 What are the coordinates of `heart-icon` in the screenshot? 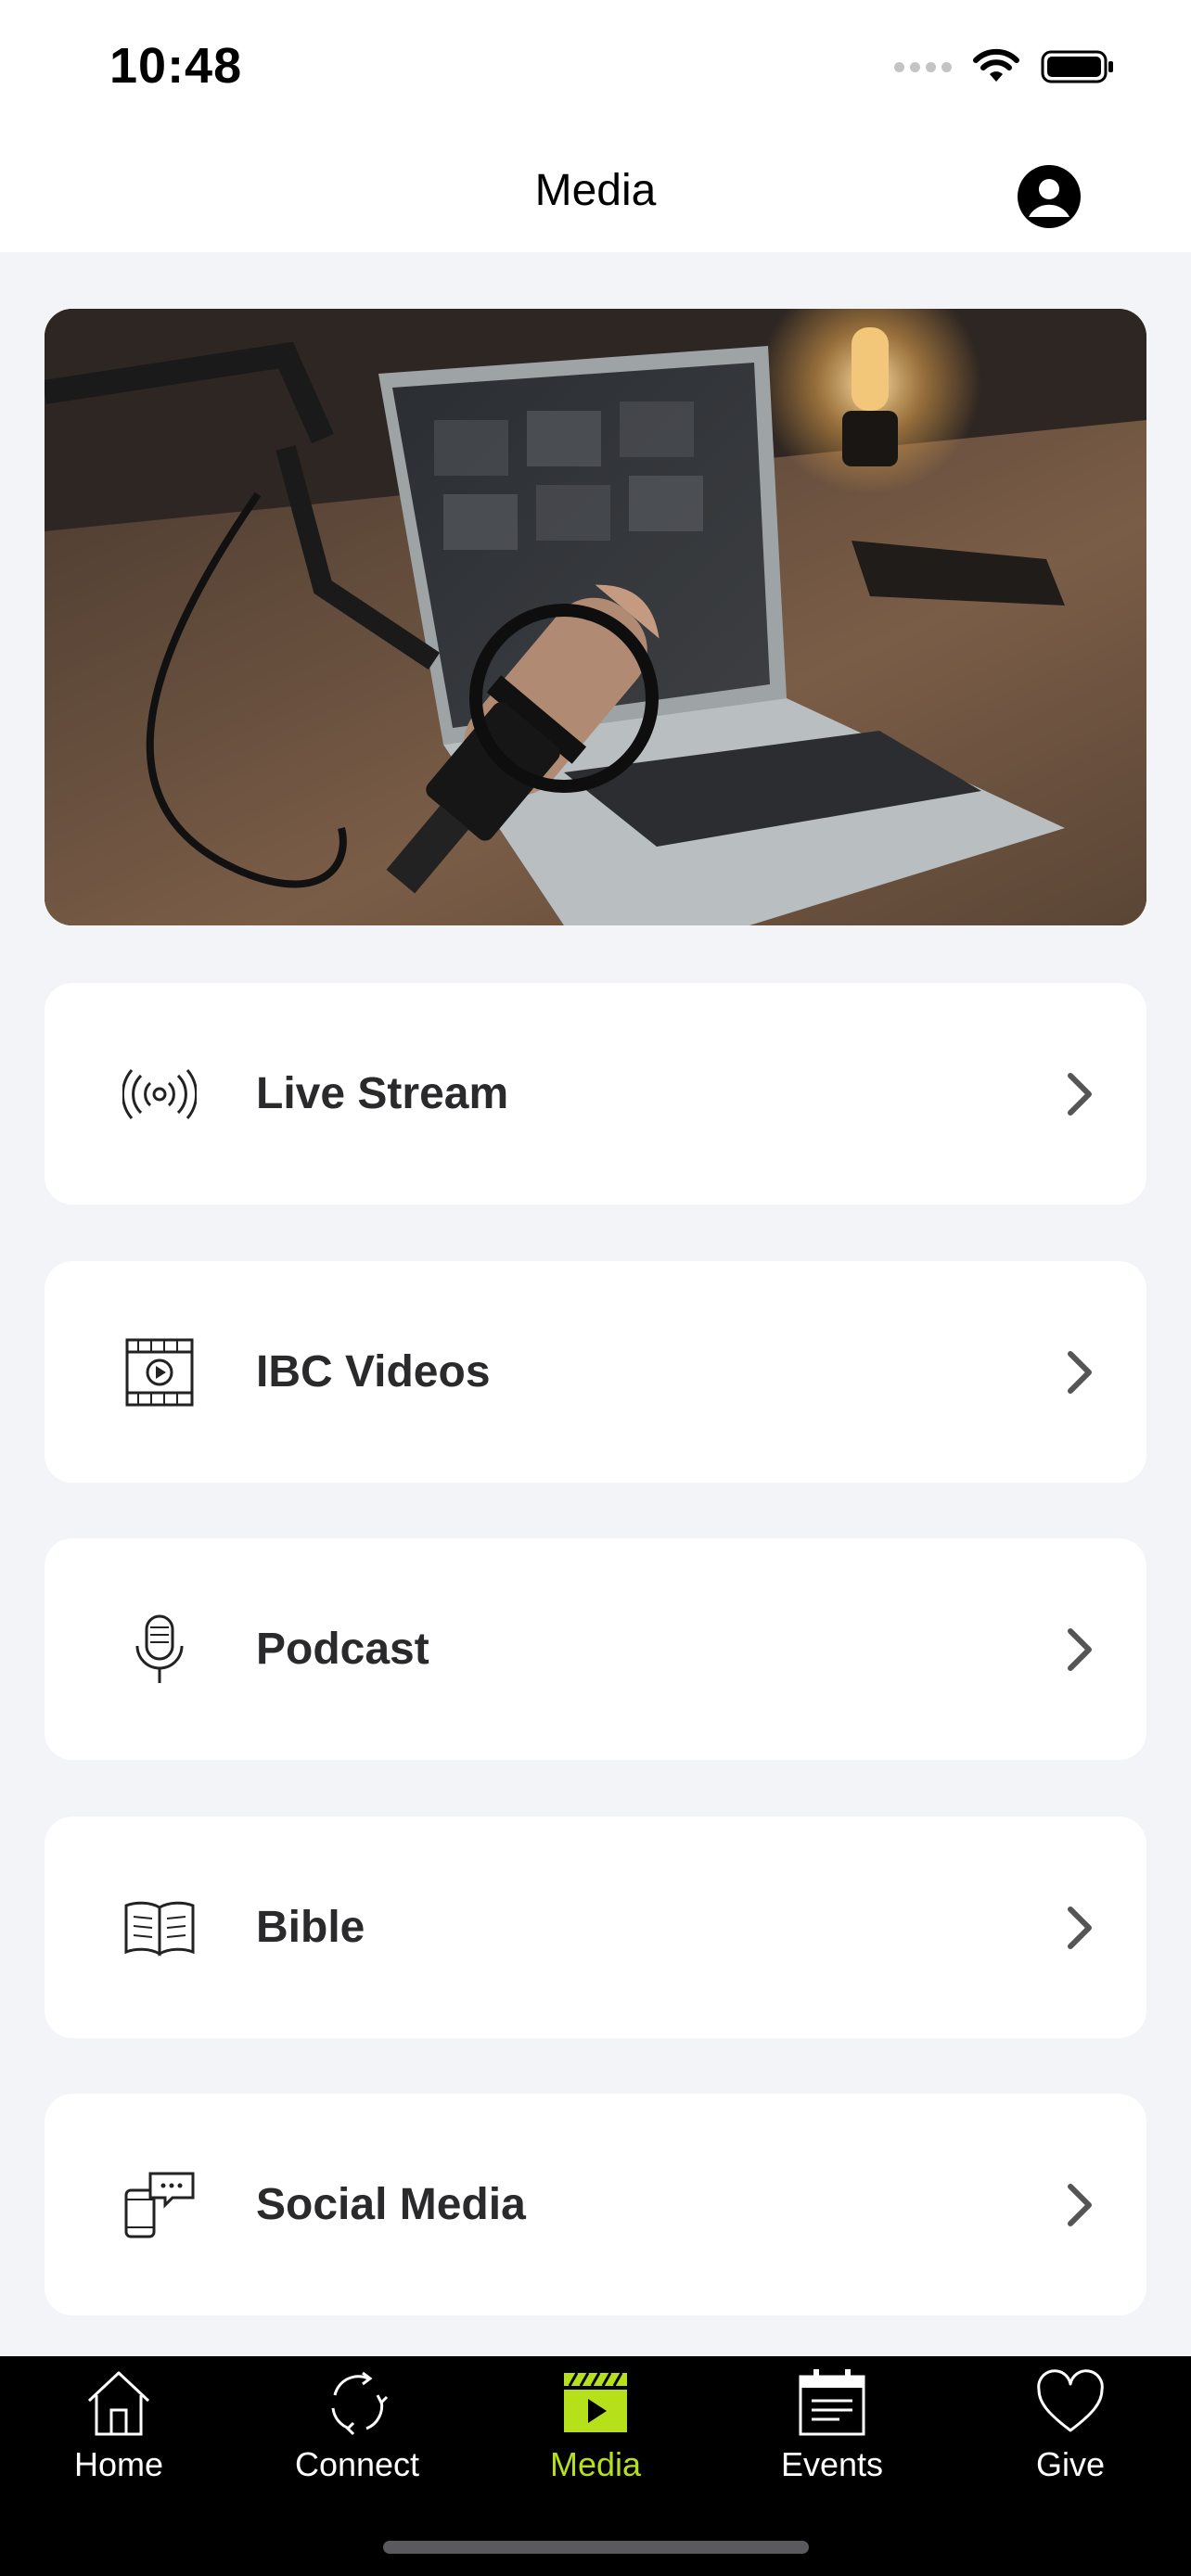 It's located at (1070, 2403).